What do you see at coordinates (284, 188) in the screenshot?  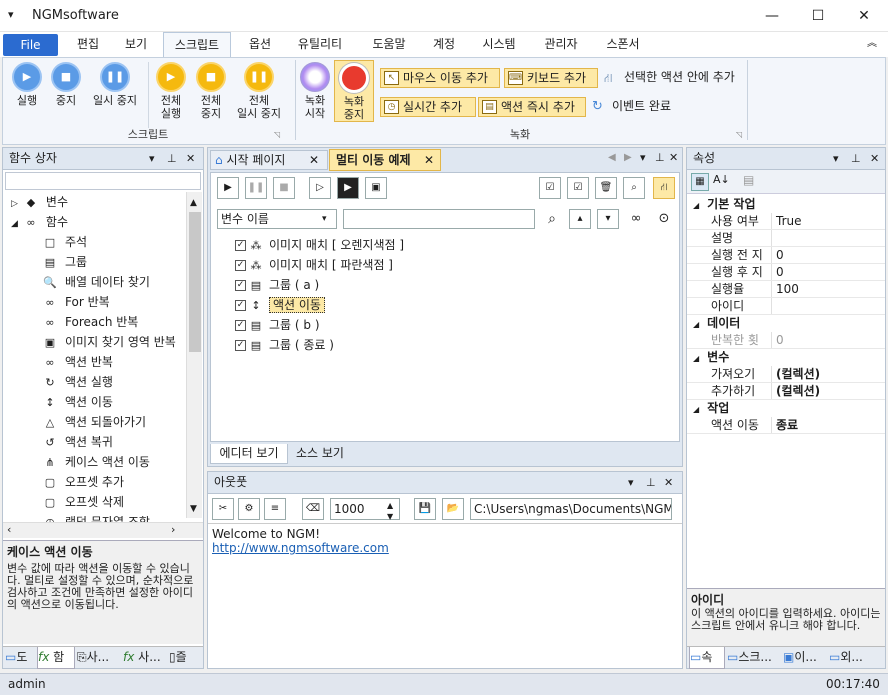 I see `editor-stop-button: ■` at bounding box center [284, 188].